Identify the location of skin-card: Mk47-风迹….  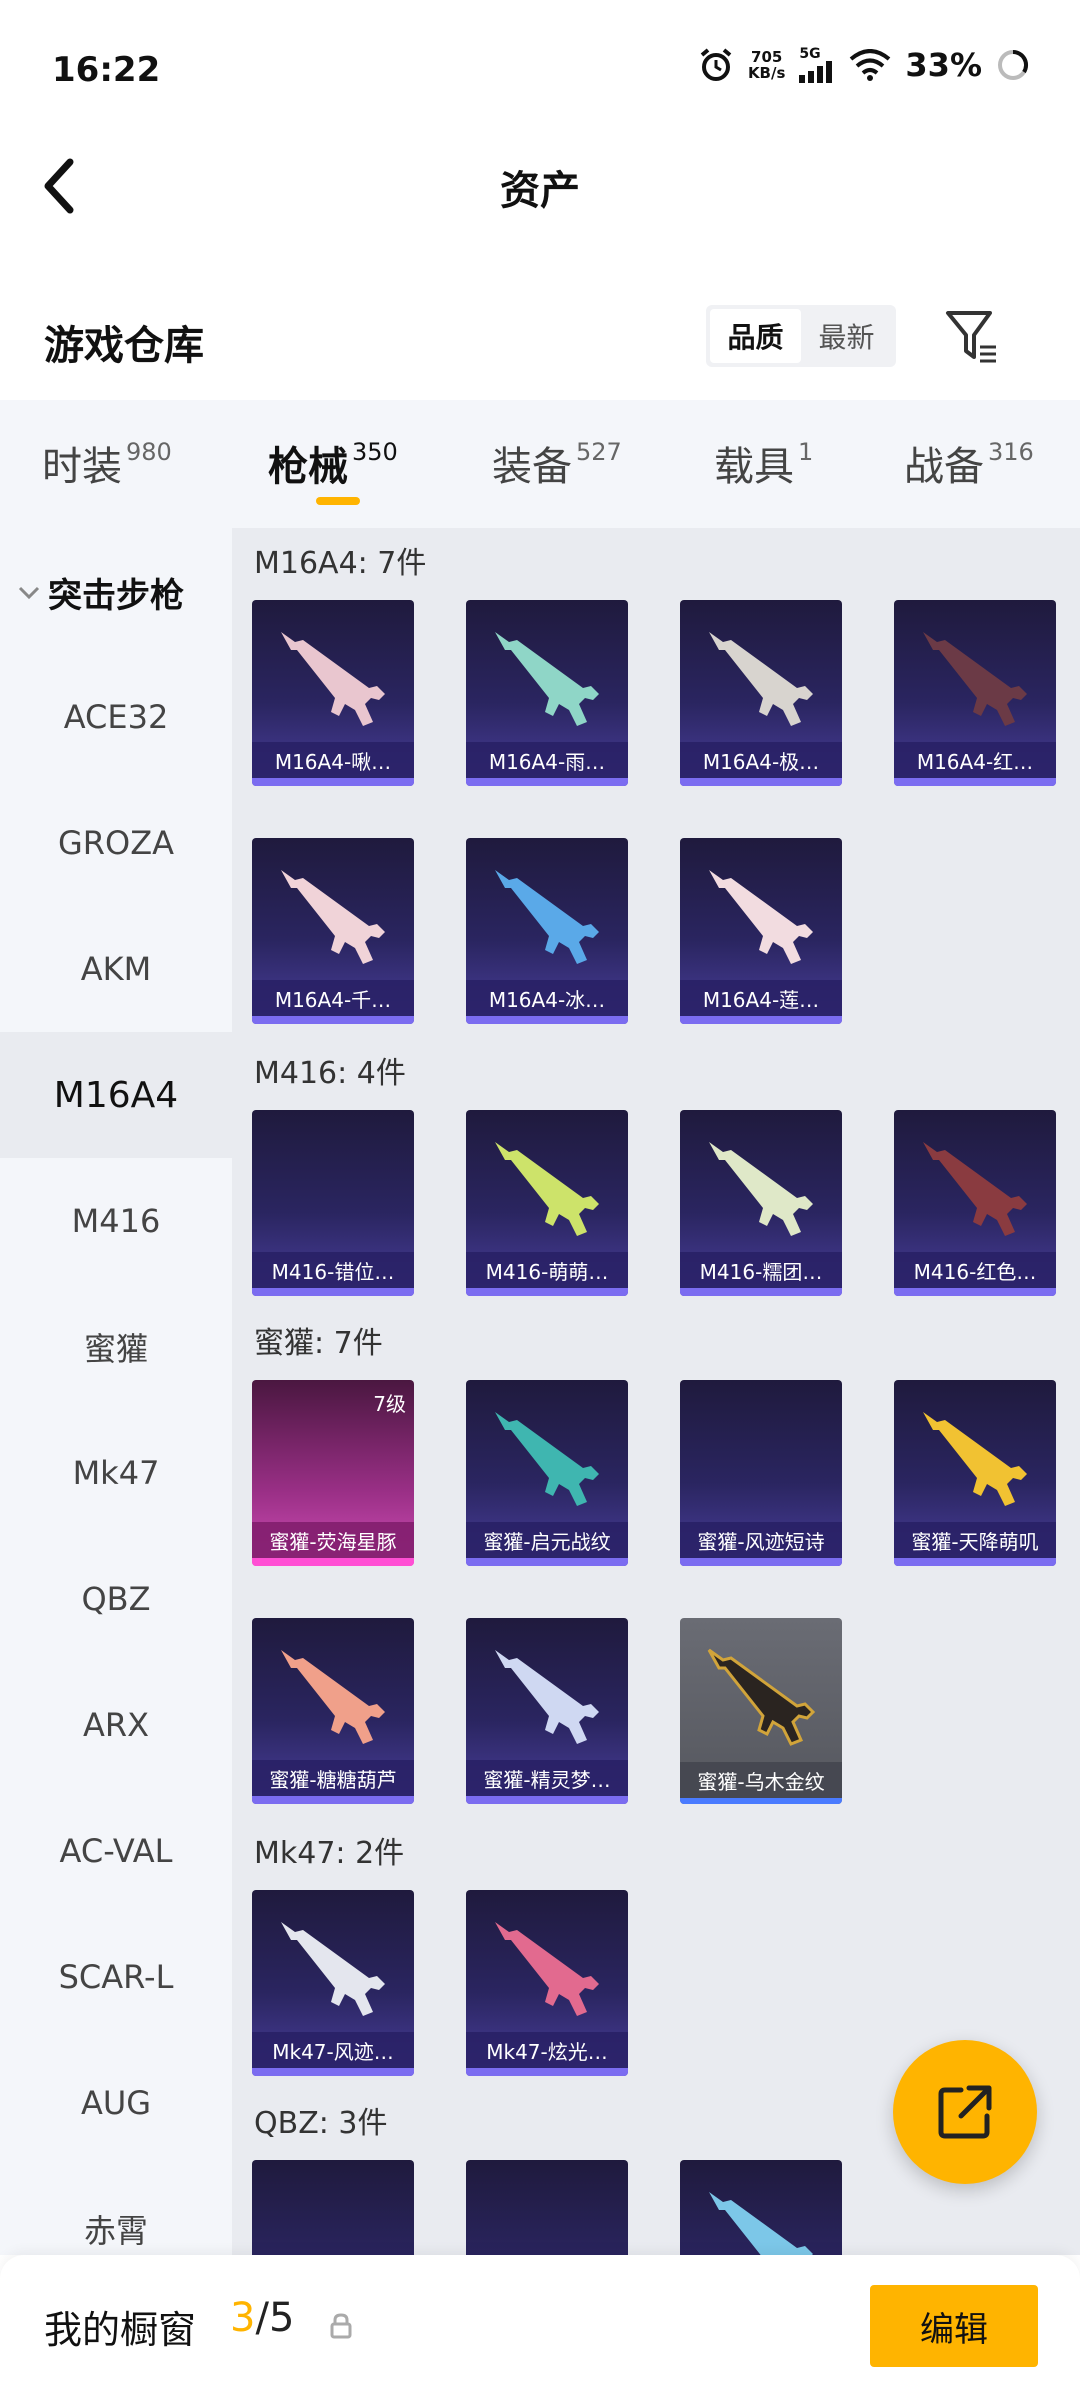
(333, 1983).